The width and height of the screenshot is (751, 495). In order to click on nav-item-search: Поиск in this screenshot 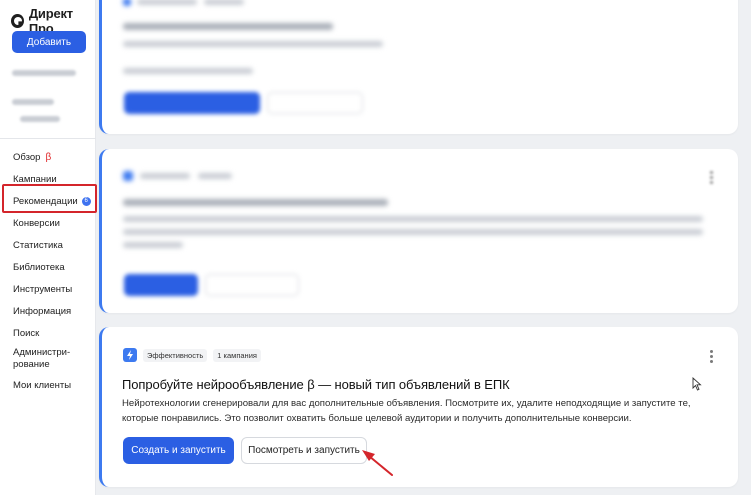, I will do `click(48, 333)`.